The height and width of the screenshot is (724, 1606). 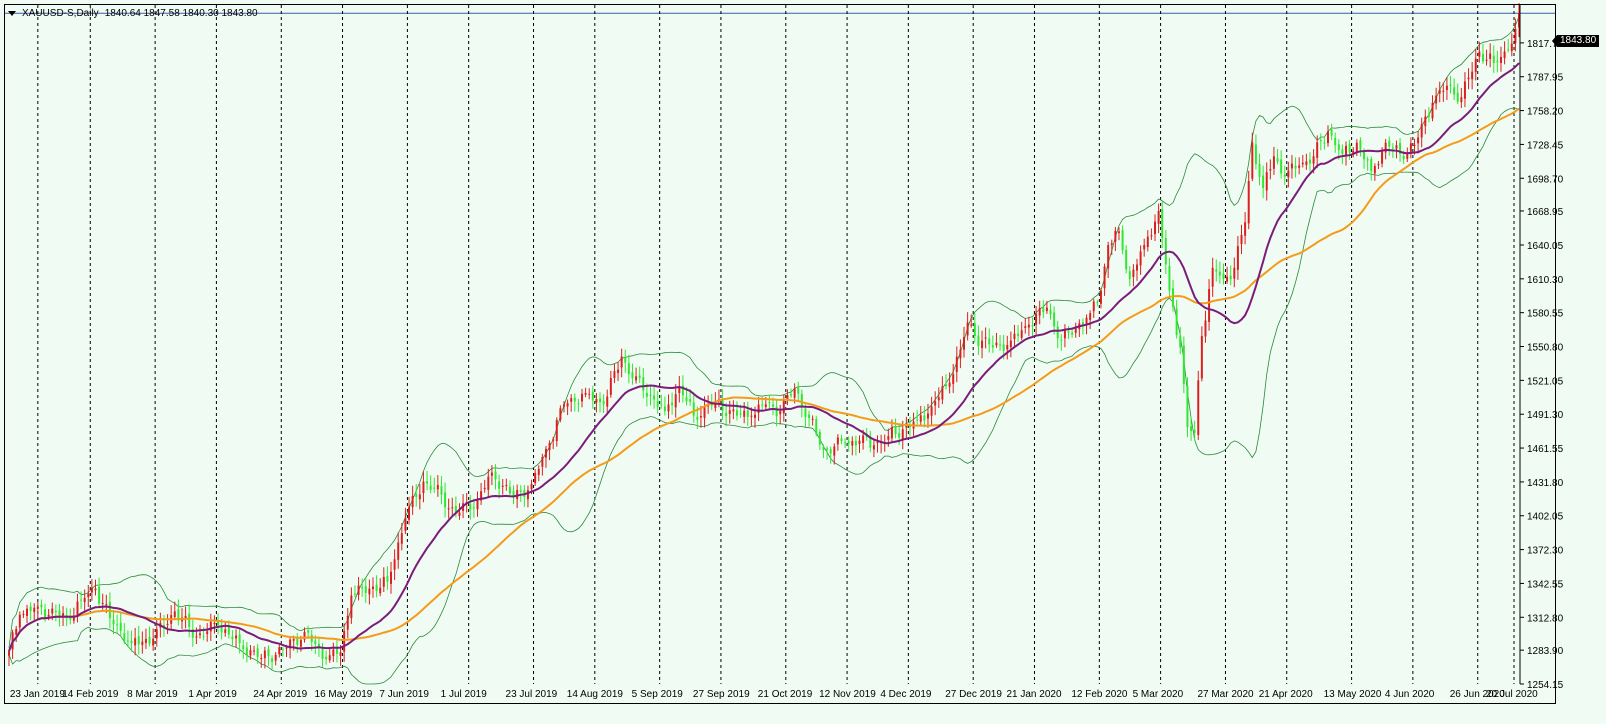 What do you see at coordinates (1033, 694) in the screenshot?
I see `x-tick-label: 21 Jan 2020` at bounding box center [1033, 694].